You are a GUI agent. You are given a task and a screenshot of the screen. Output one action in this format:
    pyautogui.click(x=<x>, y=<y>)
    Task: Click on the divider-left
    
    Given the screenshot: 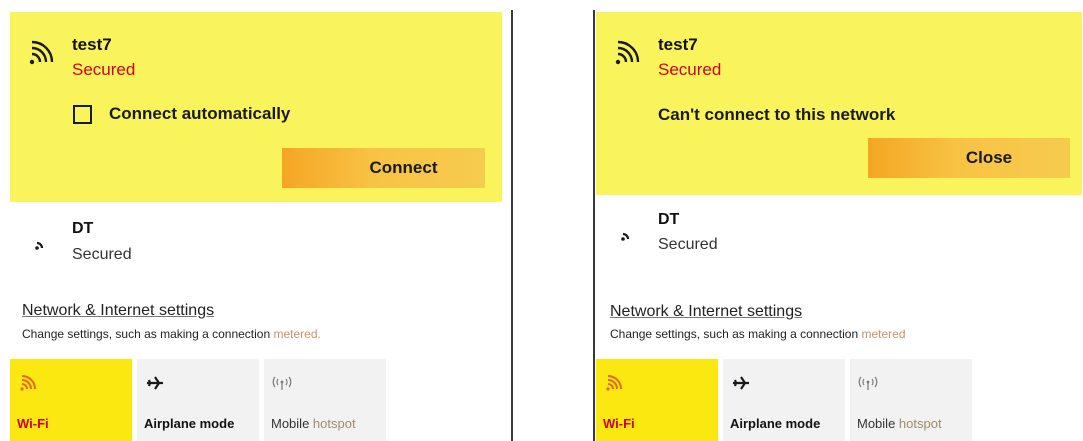 What is the action you would take?
    pyautogui.click(x=512, y=225)
    